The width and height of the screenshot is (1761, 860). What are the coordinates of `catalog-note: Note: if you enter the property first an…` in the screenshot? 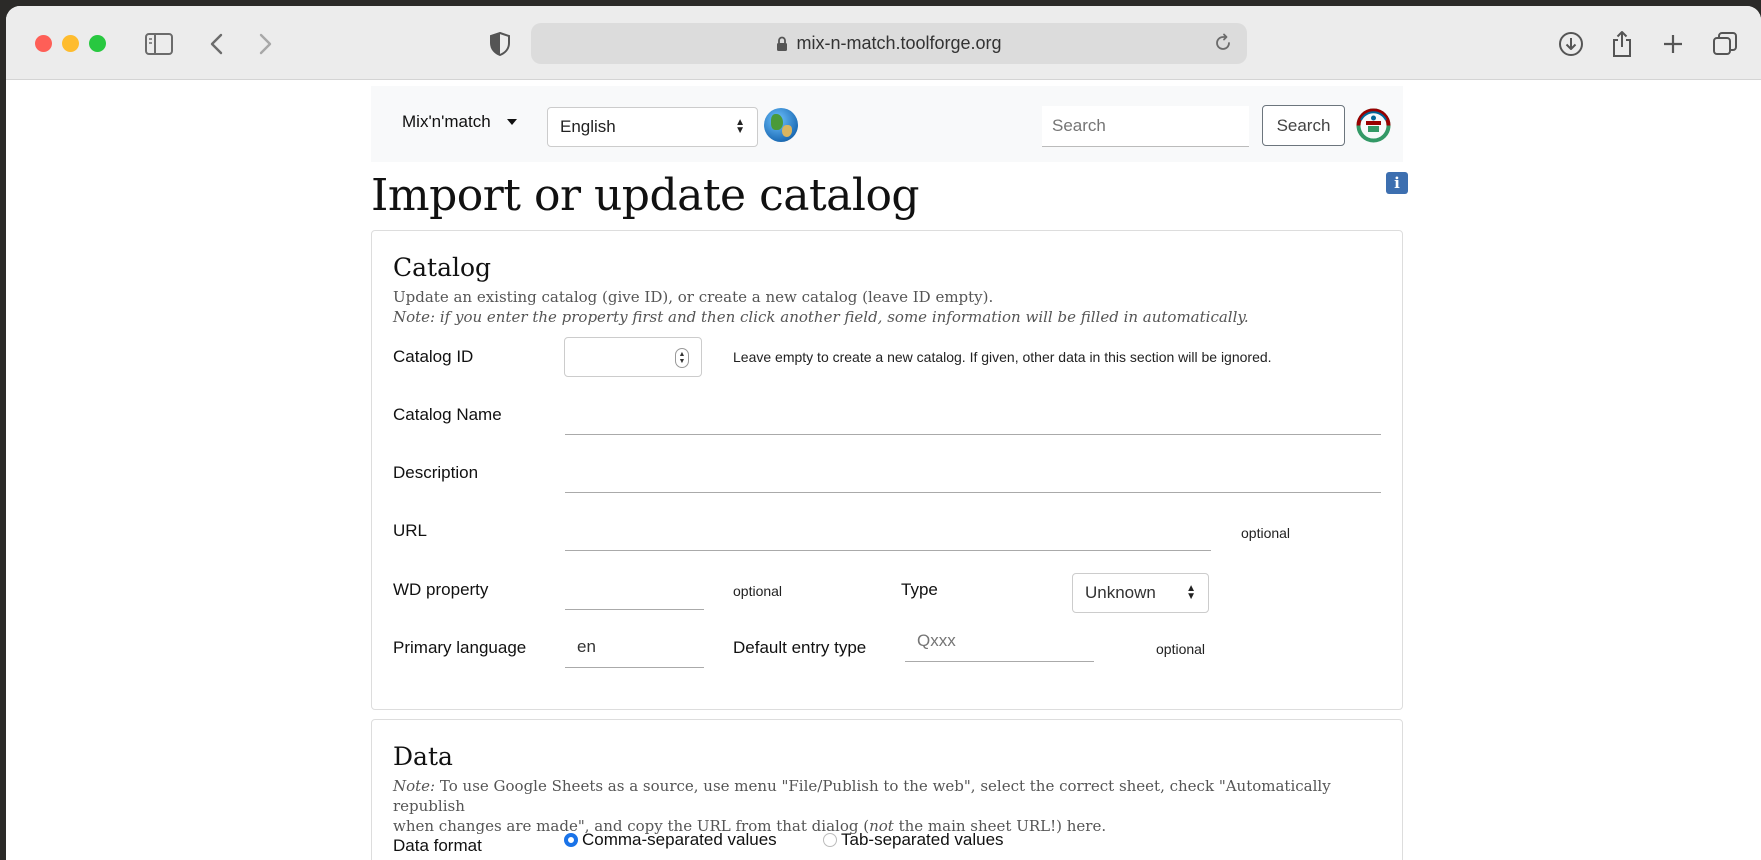 It's located at (821, 317).